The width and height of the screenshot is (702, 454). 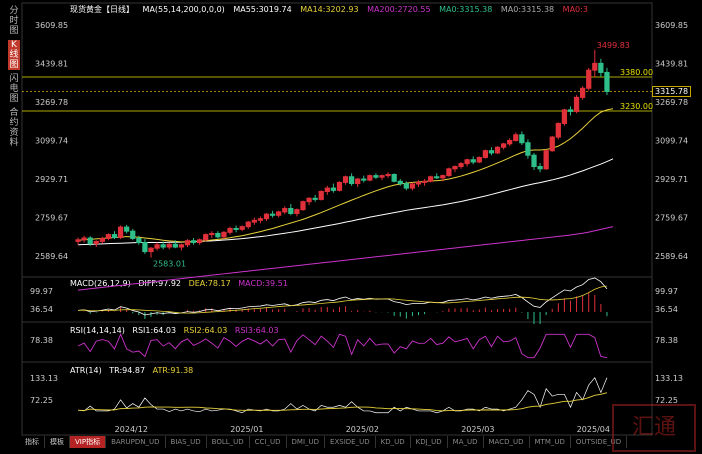 I want to click on toolbar-button-3: BARUPDN_UD, so click(x=136, y=442).